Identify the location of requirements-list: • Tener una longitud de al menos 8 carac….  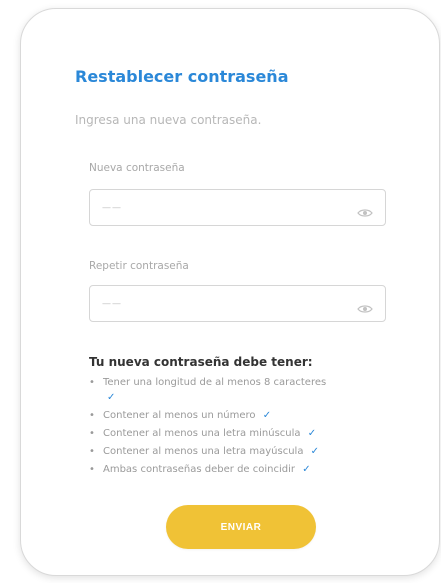
(239, 427).